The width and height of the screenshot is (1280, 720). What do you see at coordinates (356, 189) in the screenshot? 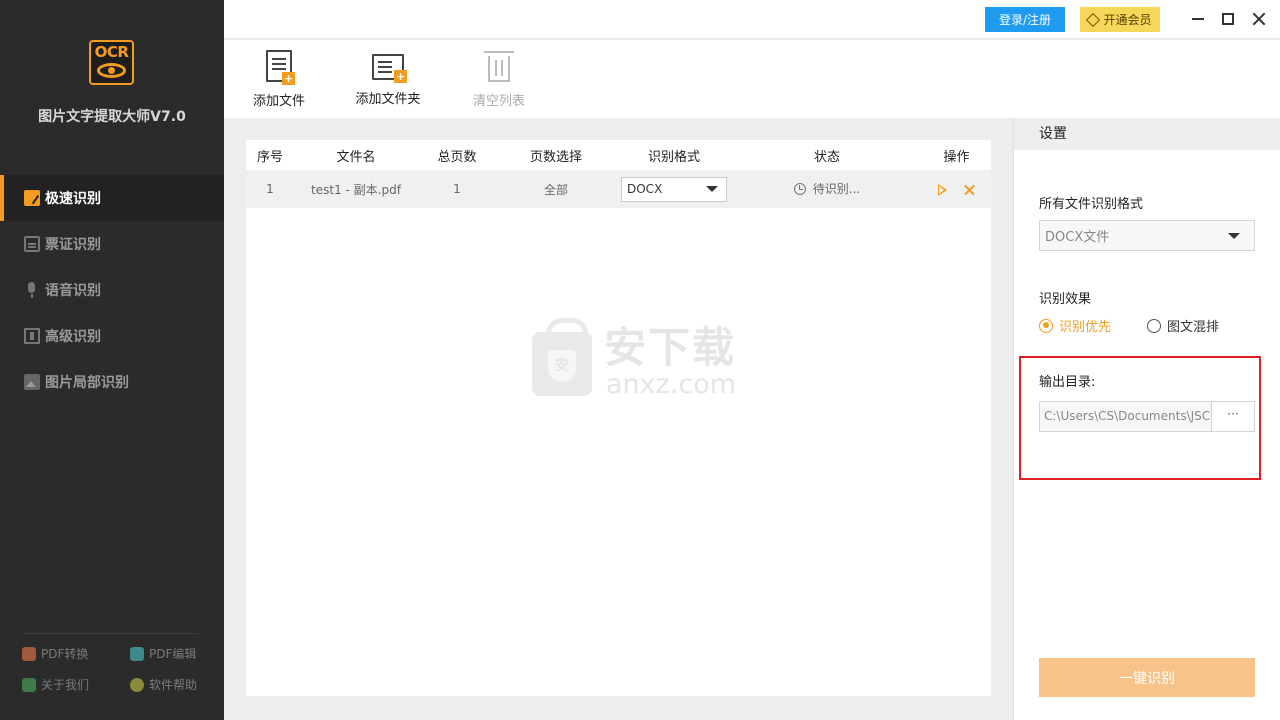
I see `cell-filename: test1 - 副本.pdf` at bounding box center [356, 189].